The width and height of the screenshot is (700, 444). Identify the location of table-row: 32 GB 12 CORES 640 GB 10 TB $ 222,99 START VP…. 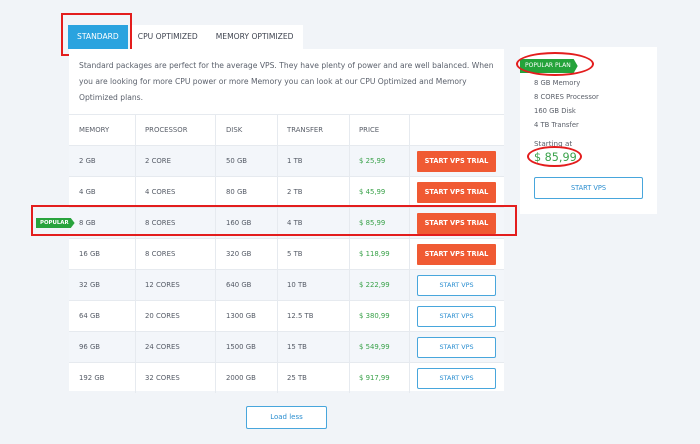
(286, 284).